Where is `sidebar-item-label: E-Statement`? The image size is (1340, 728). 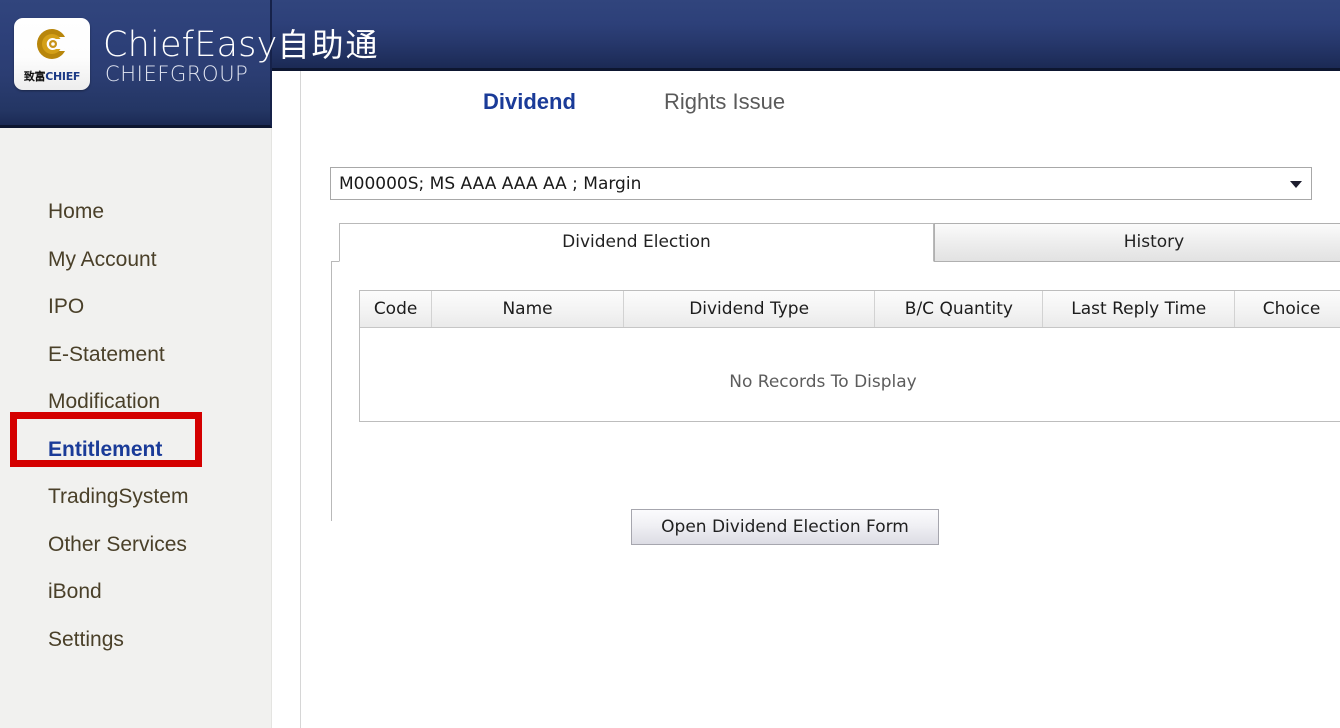
sidebar-item-label: E-Statement is located at coordinates (106, 354).